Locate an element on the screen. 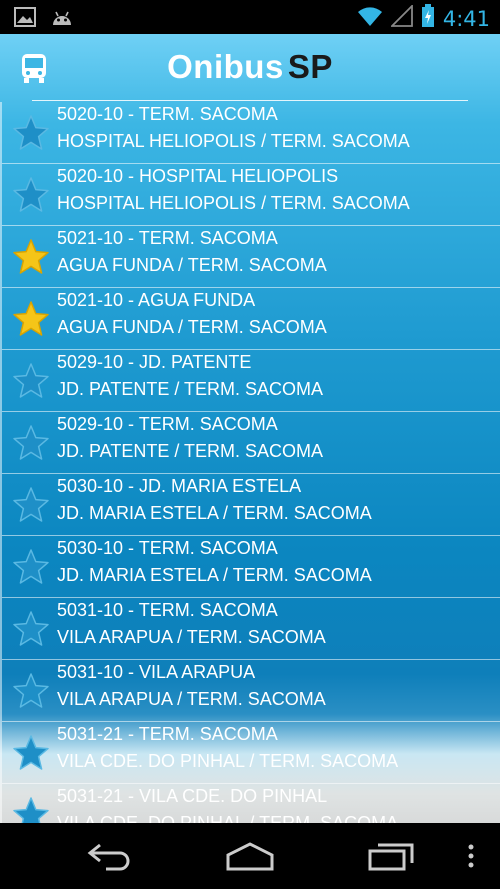  home-icon is located at coordinates (250, 858).